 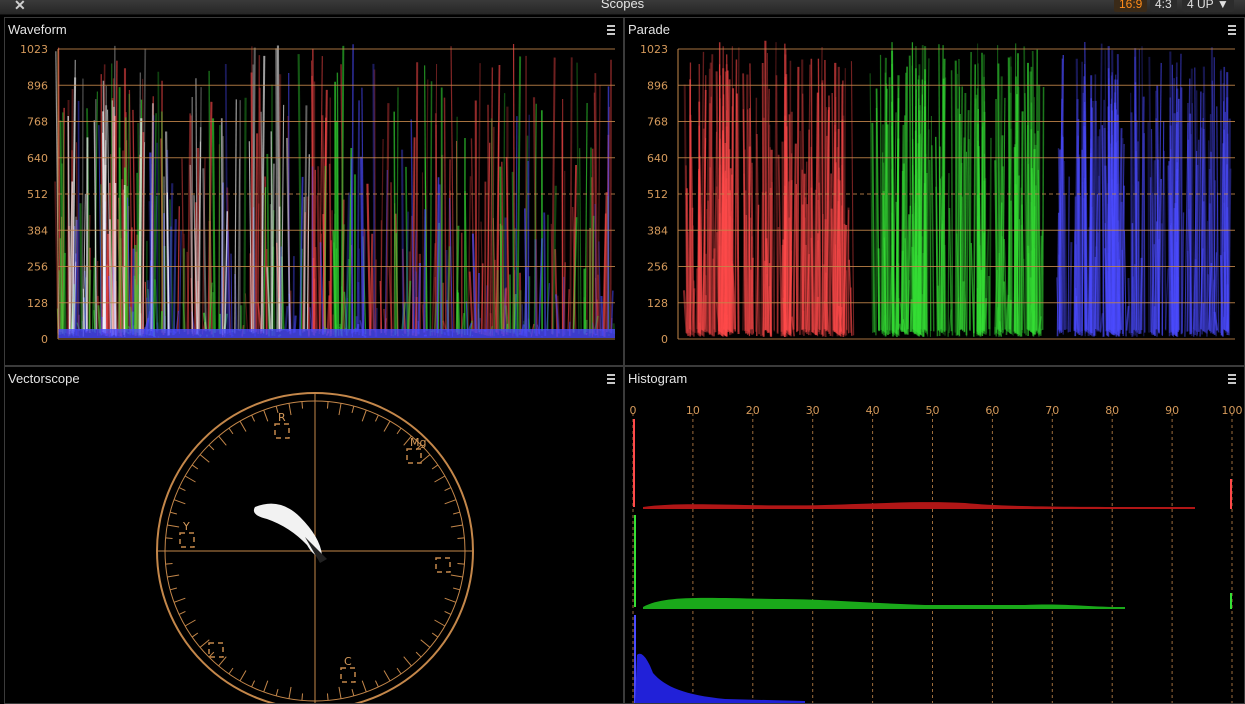 I want to click on vectorscope-target-label: Mg, so click(x=418, y=442).